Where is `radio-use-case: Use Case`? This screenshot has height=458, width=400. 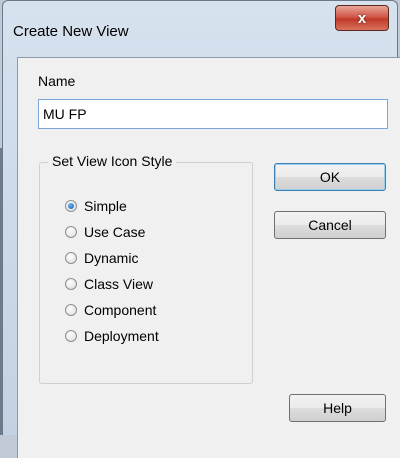
radio-use-case: Use Case is located at coordinates (105, 232).